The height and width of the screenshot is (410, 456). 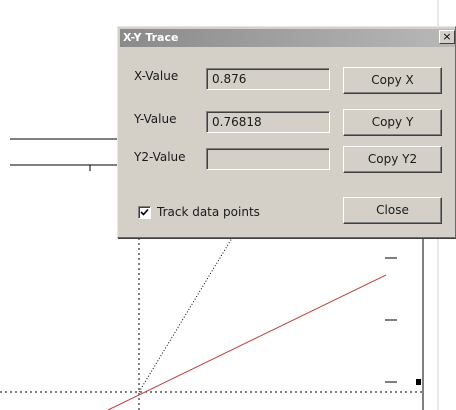 I want to click on close-button: Close, so click(x=392, y=210).